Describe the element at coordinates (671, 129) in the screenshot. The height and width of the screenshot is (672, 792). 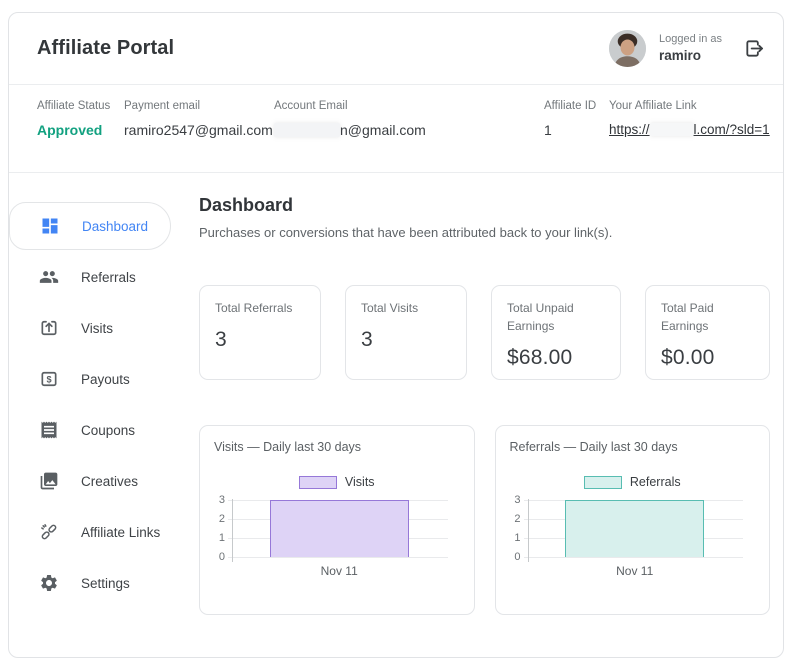
I see `redacted-link-segment` at that location.